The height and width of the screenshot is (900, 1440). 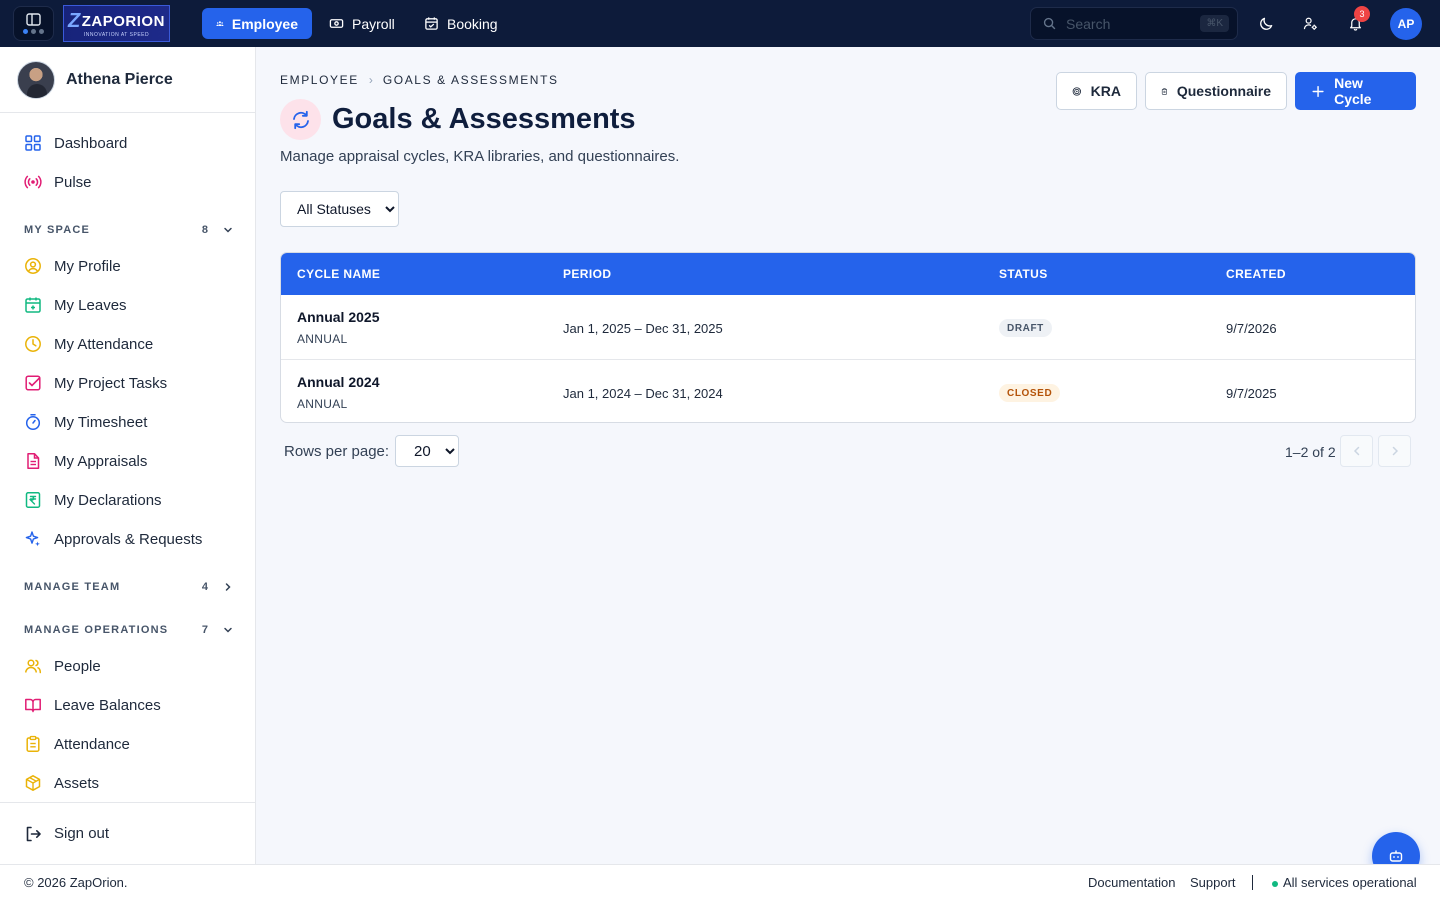 I want to click on button-label: New Cycle, so click(x=1353, y=91).